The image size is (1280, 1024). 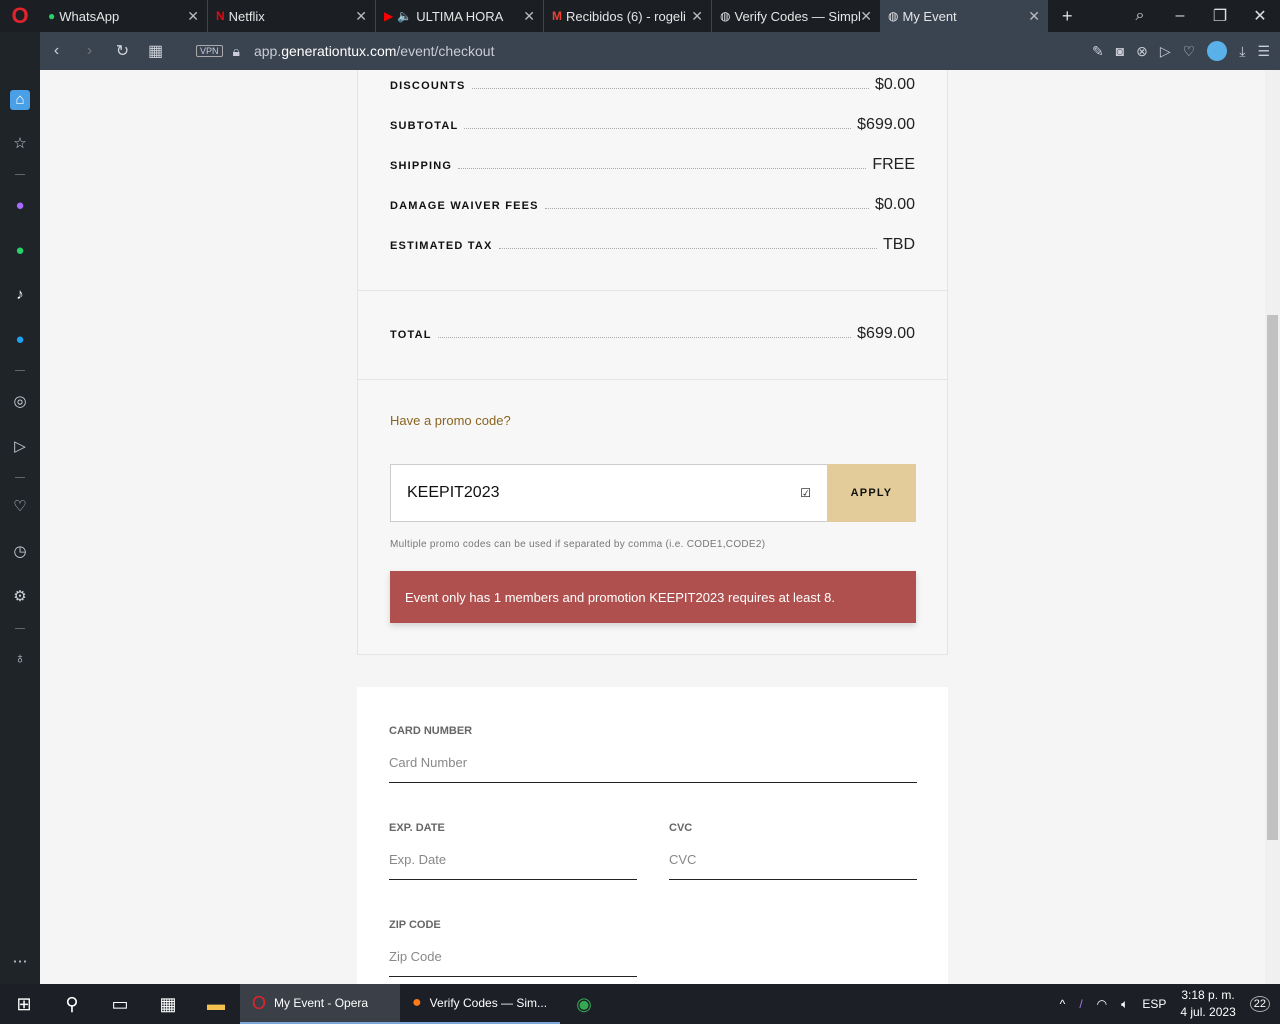 I want to click on task-view-icon: ▭, so click(x=120, y=1004).